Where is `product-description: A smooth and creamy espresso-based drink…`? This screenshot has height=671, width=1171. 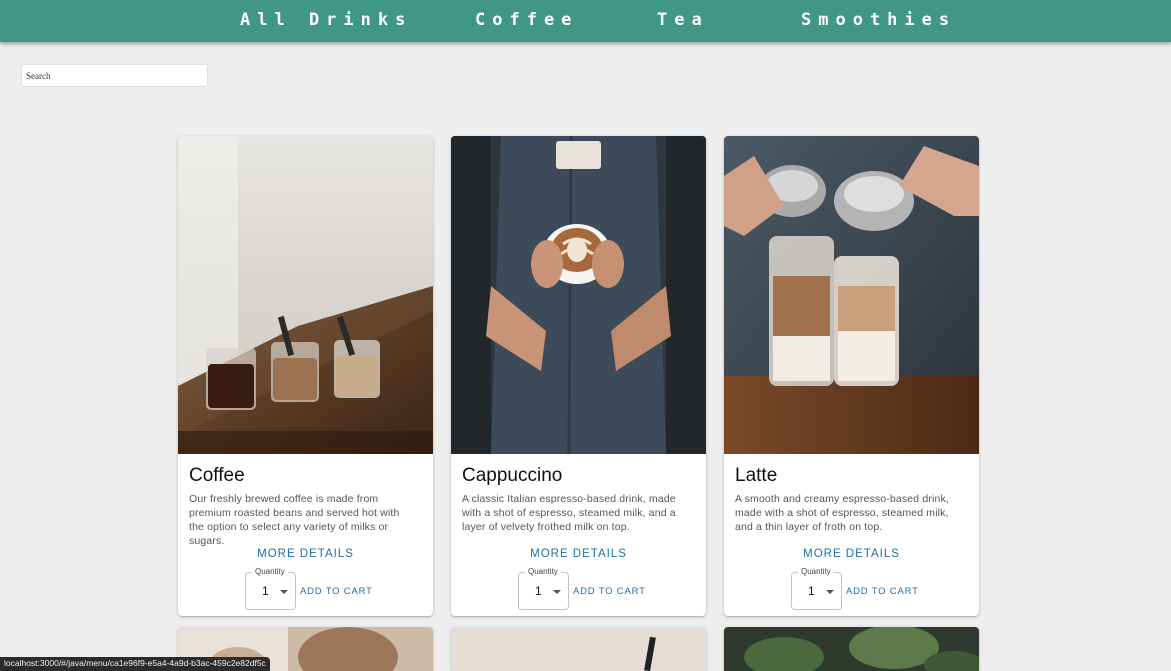 product-description: A smooth and creamy espresso-based drink… is located at coordinates (842, 513).